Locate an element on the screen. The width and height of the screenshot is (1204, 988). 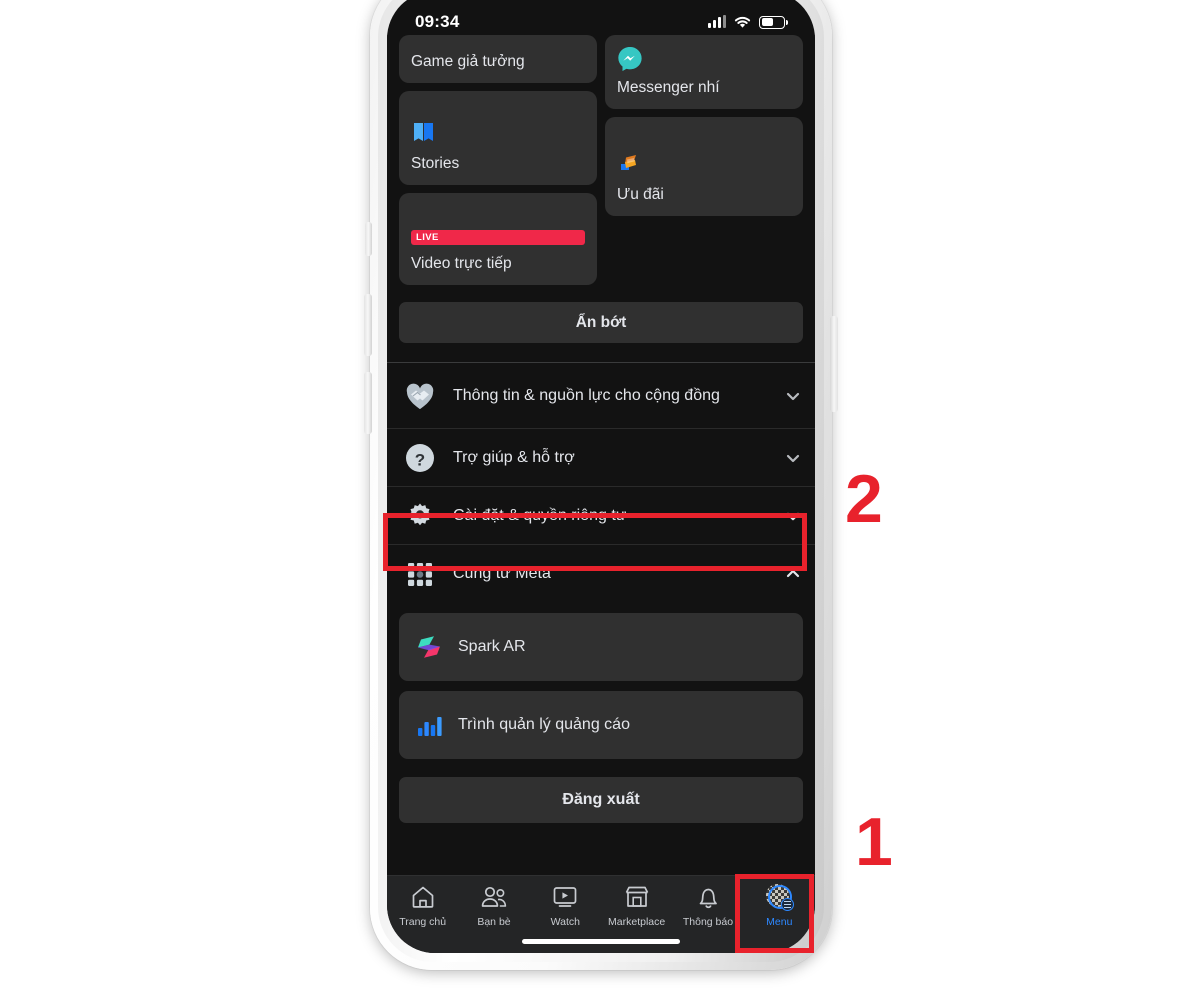
tile-offers: Ưu đãi is located at coordinates (704, 166).